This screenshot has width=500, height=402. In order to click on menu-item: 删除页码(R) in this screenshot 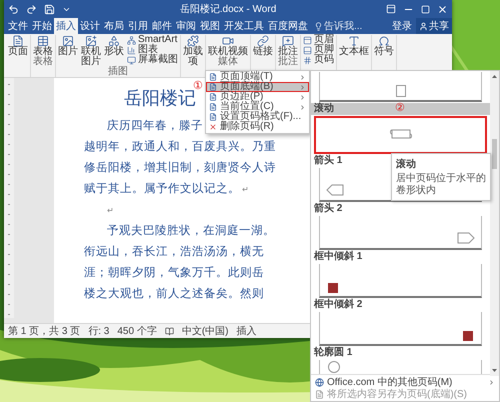, I will do `click(257, 127)`.